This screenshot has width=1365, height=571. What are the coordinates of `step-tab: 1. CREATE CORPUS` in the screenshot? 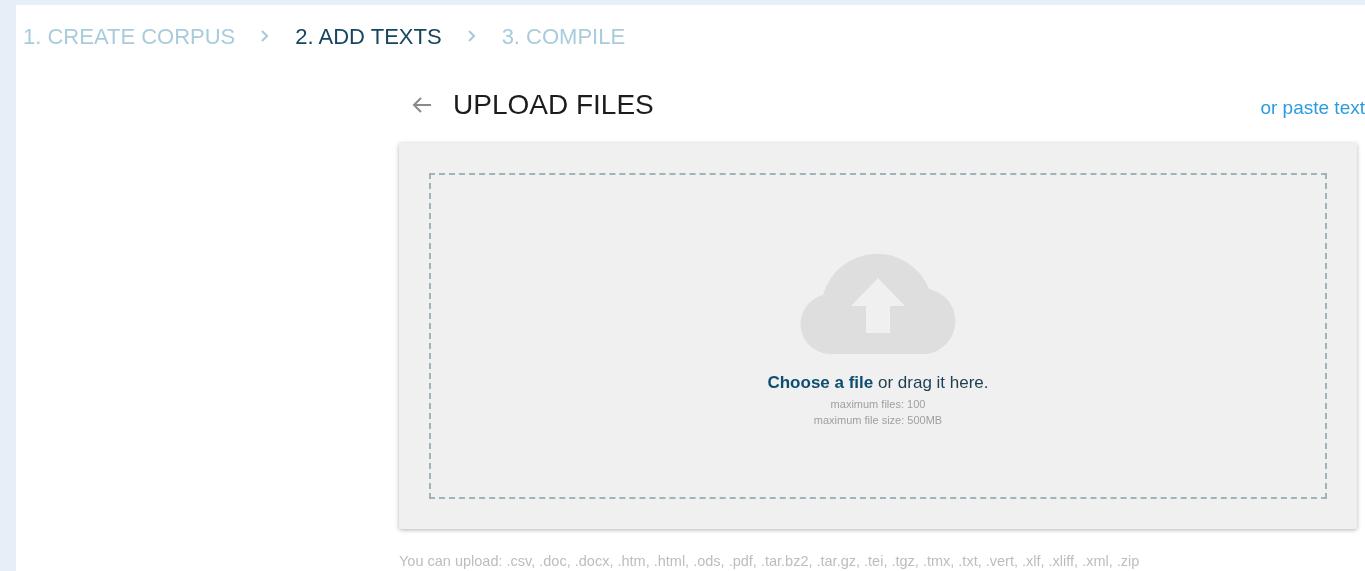 It's located at (129, 36).